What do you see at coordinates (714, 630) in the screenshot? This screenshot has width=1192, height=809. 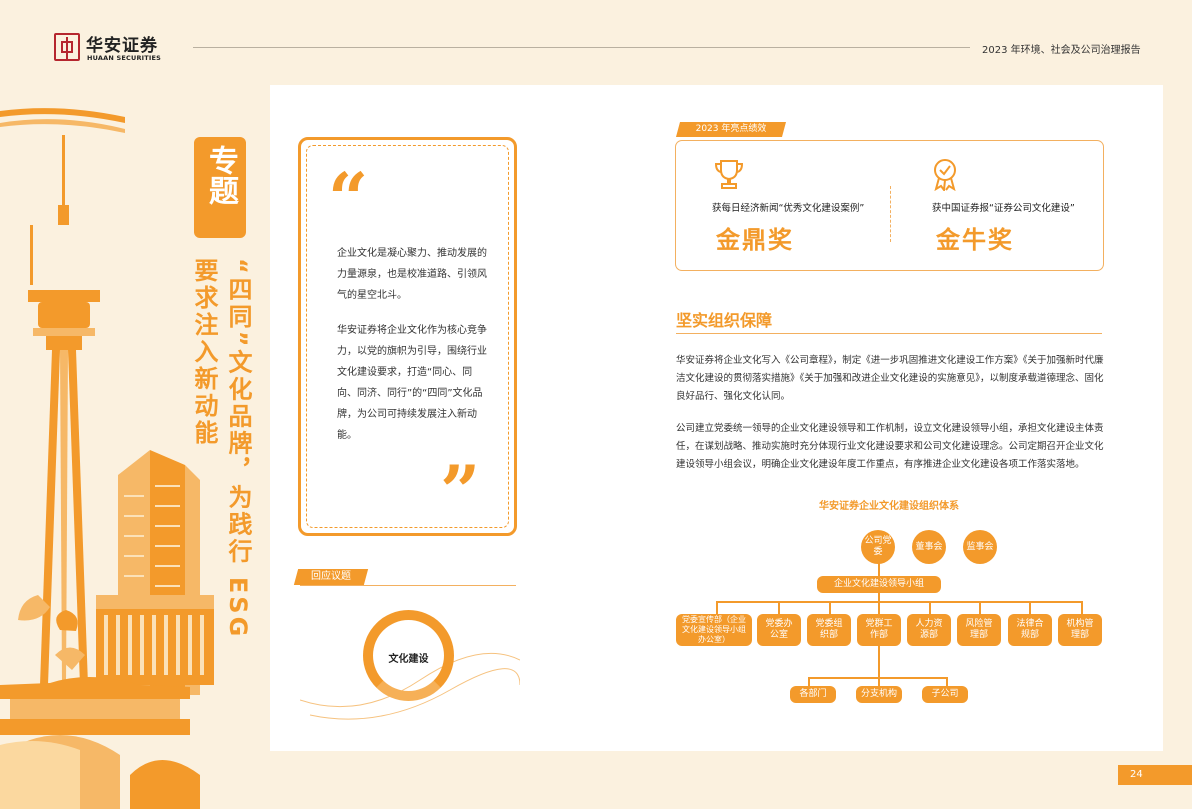 I see `org-node-dept: 党委宣传部（企业文化建设领导小组办公室）` at bounding box center [714, 630].